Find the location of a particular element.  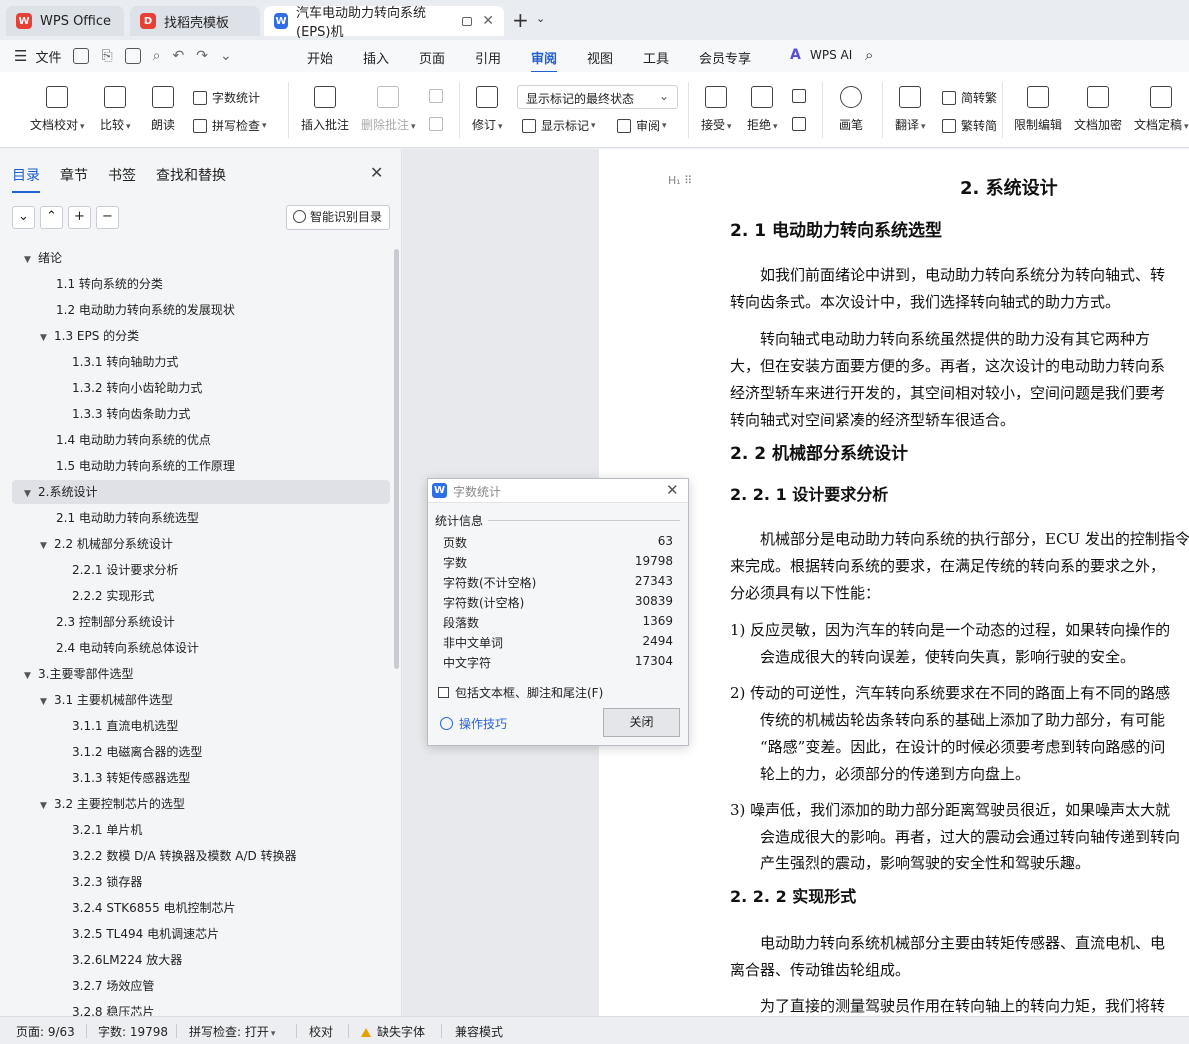

close-tab-icon: ✕ is located at coordinates (488, 21).